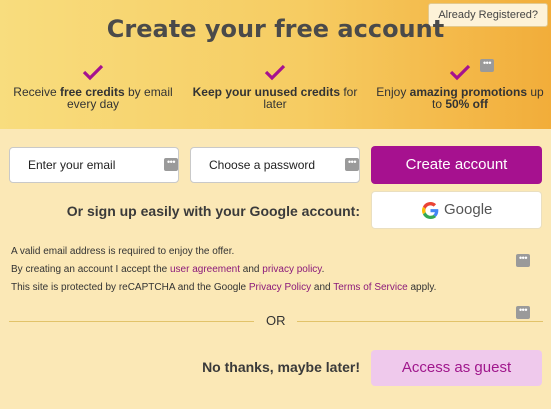 This screenshot has width=551, height=409. I want to click on benefit-text: Keep your unused credits for later, so click(275, 98).